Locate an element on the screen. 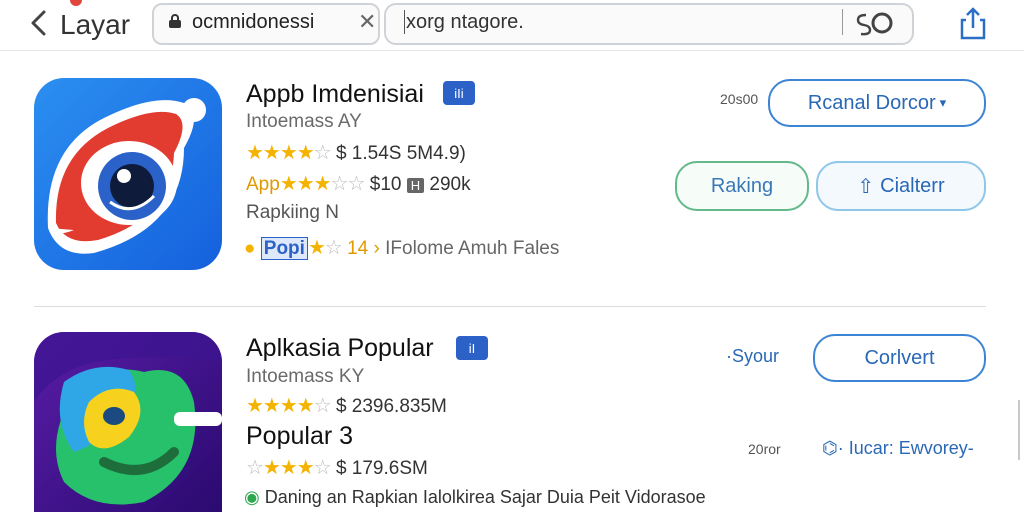 The width and height of the screenshot is (1024, 512). app-badge: iIi is located at coordinates (459, 93).